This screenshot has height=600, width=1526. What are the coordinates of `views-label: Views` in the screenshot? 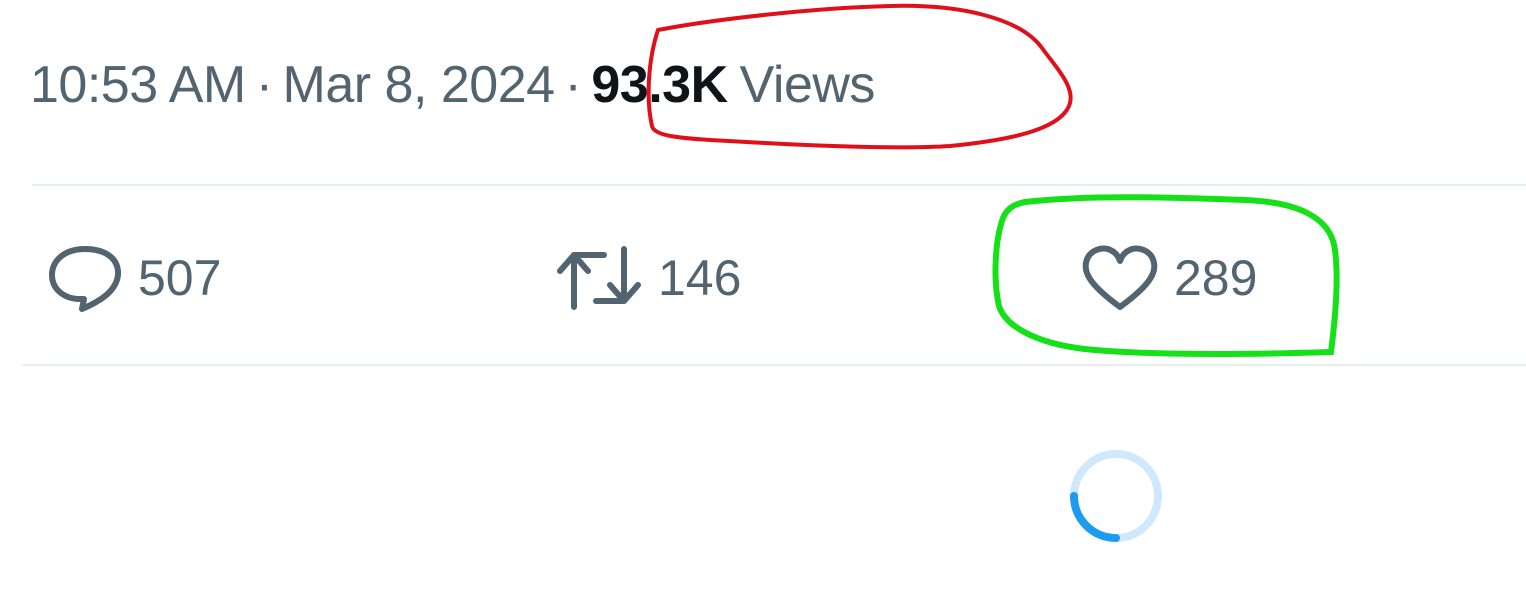 It's located at (808, 85).